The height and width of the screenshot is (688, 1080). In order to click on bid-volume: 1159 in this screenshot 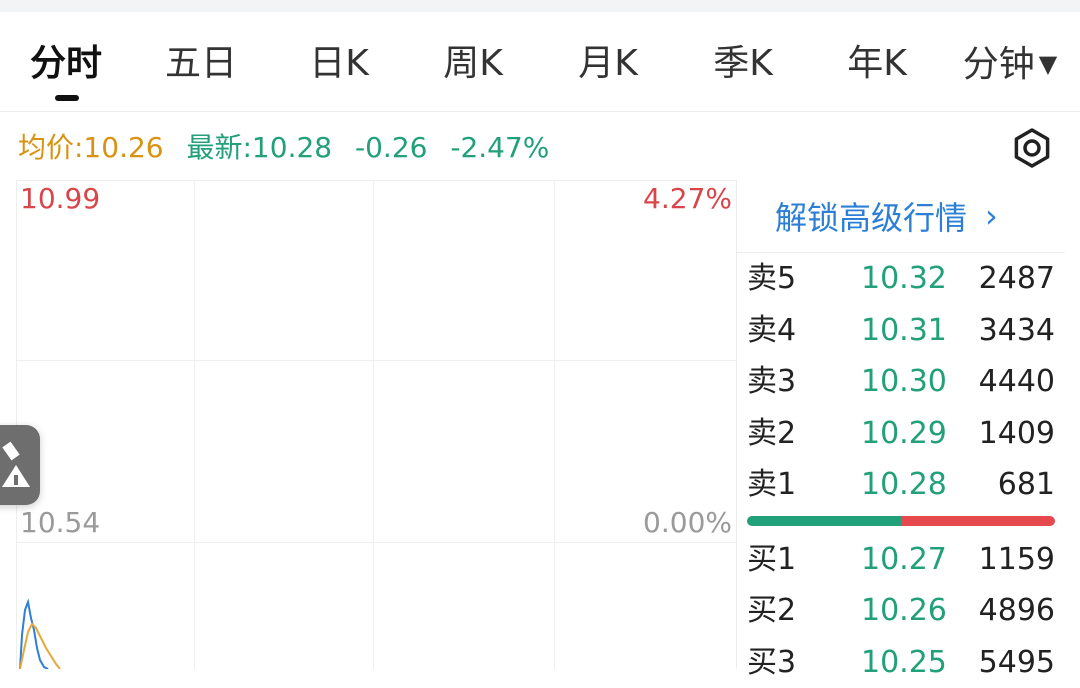, I will do `click(1016, 559)`.